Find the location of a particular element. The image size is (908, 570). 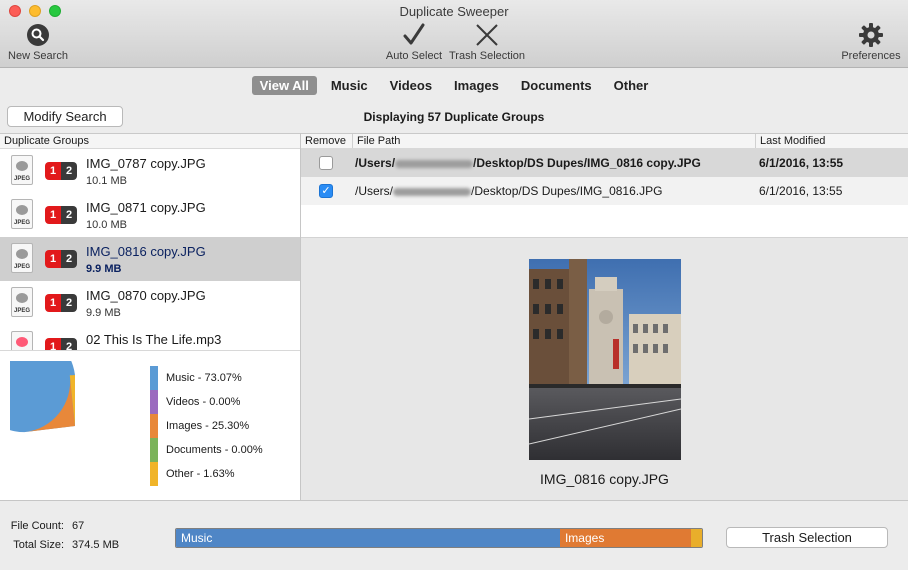

new-search-label: New Search is located at coordinates (38, 56).